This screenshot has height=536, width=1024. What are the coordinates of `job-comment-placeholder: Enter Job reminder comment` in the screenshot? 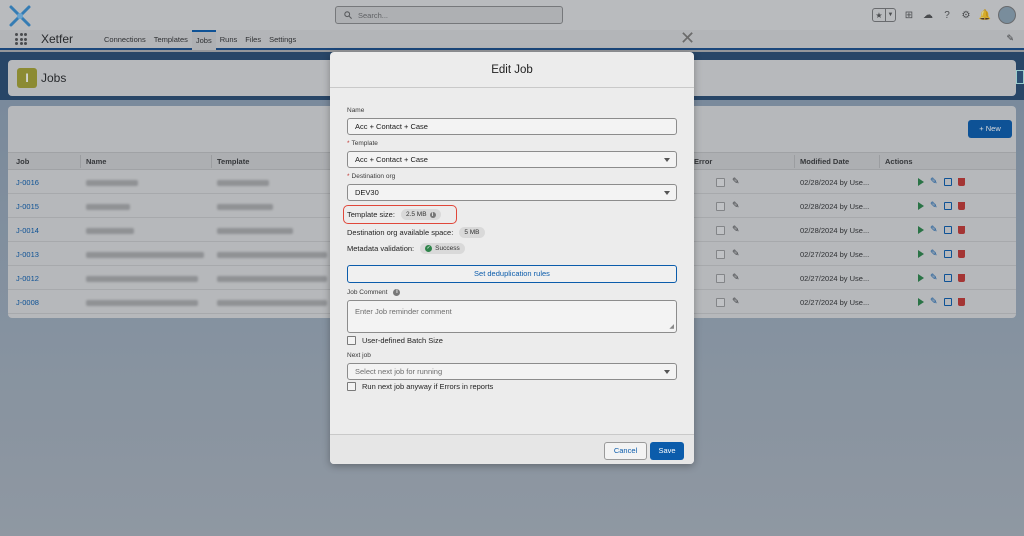 It's located at (403, 311).